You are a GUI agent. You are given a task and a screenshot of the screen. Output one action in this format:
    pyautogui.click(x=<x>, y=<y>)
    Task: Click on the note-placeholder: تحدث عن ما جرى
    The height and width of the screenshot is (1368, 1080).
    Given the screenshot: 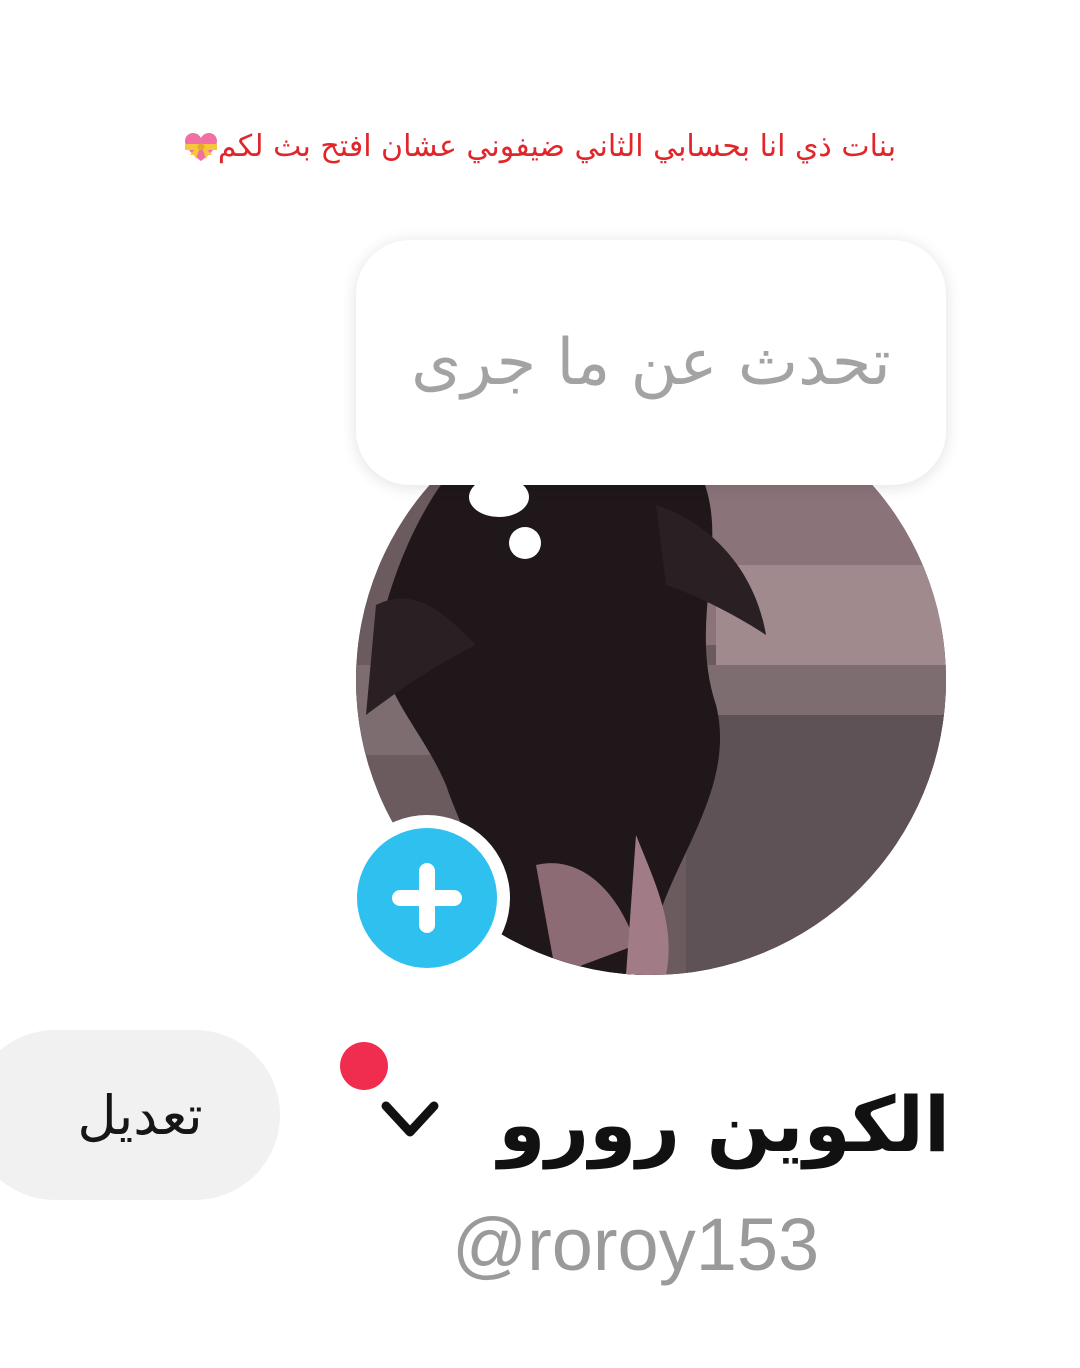 What is the action you would take?
    pyautogui.click(x=651, y=362)
    